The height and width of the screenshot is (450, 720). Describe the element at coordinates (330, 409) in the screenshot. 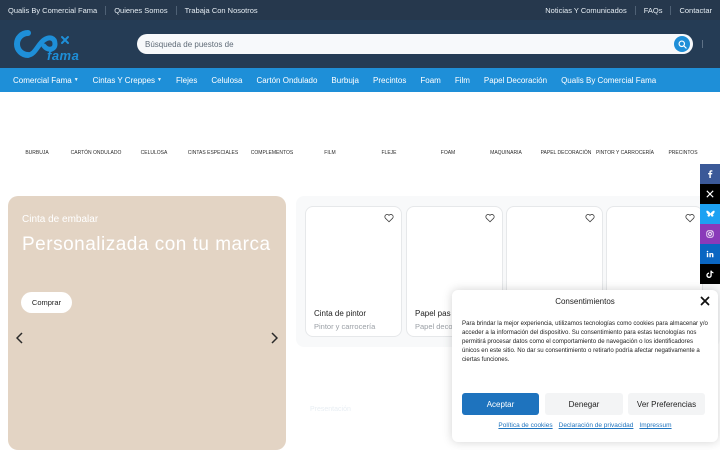

I see `section-ghost-label: Presentación` at that location.